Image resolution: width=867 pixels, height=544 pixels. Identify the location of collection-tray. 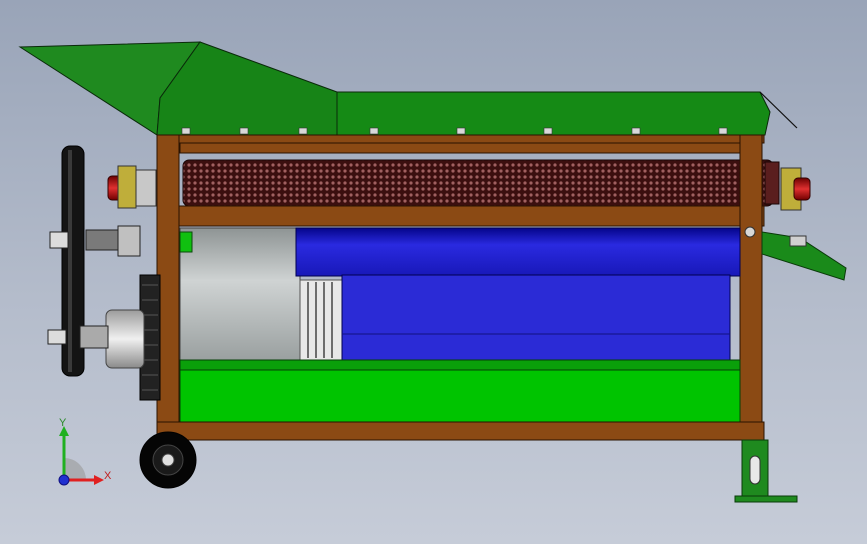
(460, 396).